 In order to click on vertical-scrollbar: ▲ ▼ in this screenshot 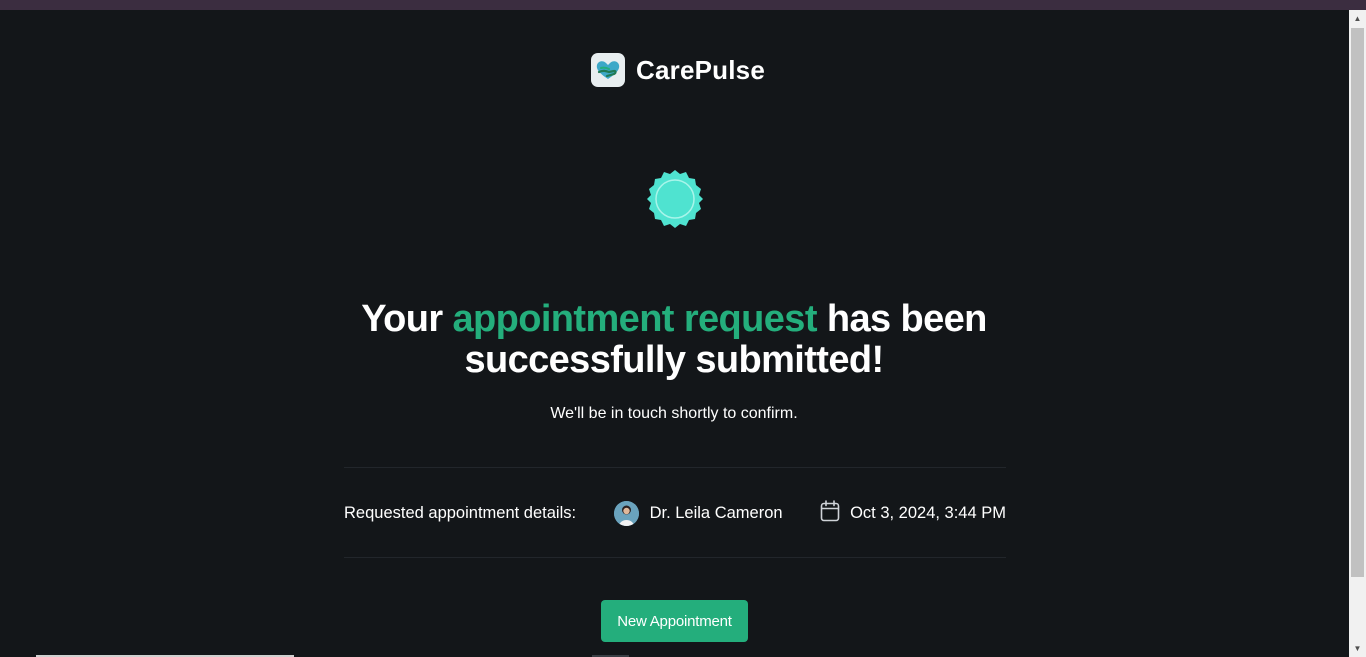, I will do `click(1357, 333)`.